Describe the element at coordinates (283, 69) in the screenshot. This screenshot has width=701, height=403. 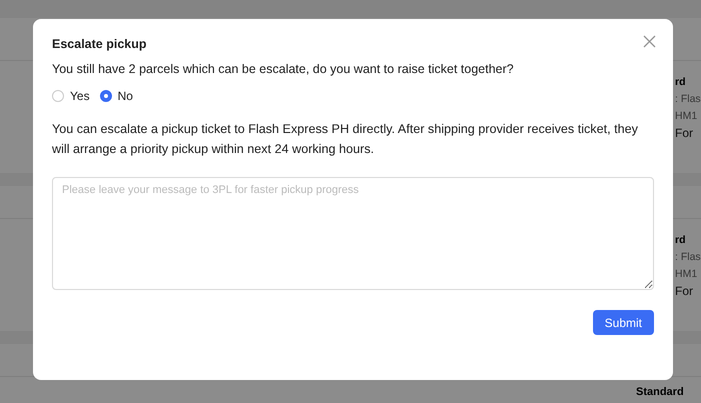
I see `question-text: You still have 2 parcels which can be escalate, do you want to raise ticket together?` at that location.